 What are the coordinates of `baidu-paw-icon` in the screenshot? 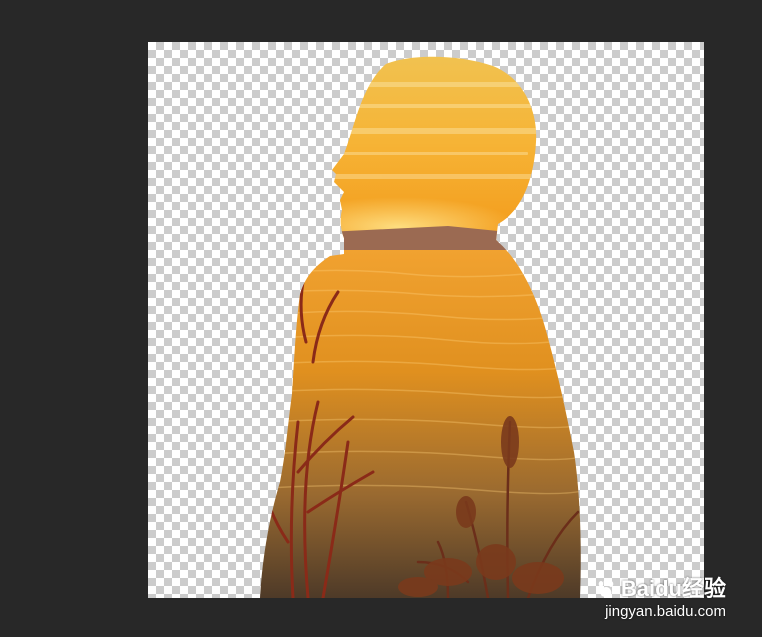 It's located at (605, 588).